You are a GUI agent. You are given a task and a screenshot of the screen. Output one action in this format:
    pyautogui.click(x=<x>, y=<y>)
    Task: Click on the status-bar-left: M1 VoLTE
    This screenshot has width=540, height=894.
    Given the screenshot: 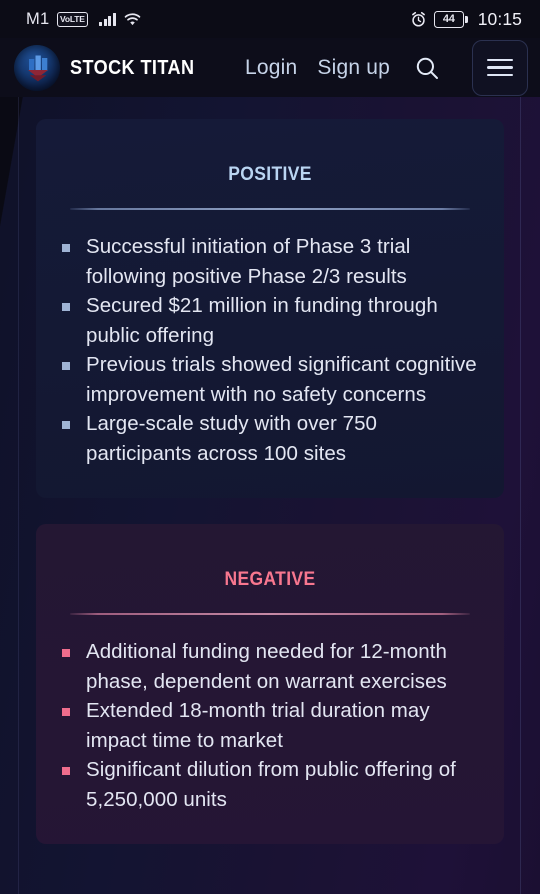 What is the action you would take?
    pyautogui.click(x=84, y=19)
    